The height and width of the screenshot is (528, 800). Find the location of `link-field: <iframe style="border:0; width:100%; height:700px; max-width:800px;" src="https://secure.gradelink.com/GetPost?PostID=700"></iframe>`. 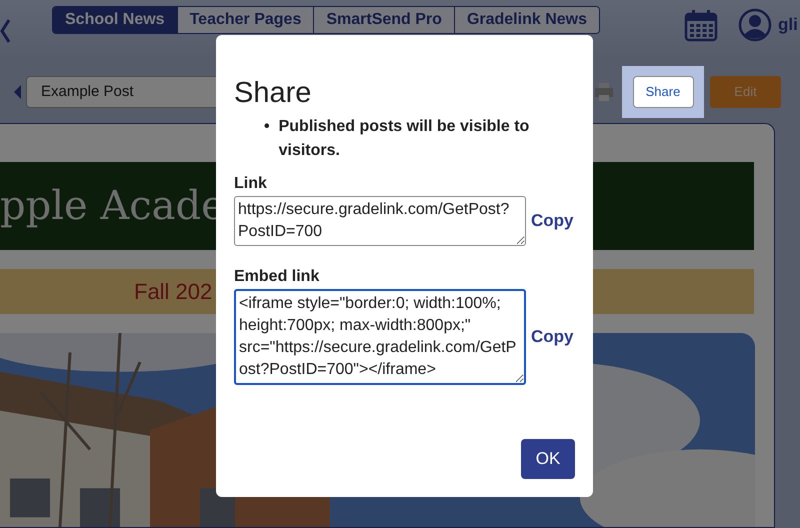

link-field: <iframe style="border:0; width:100%; height:700px; max-width:800px;" src="https://secure.gradelink.com/GetPost?PostID=700"></iframe> is located at coordinates (380, 337).